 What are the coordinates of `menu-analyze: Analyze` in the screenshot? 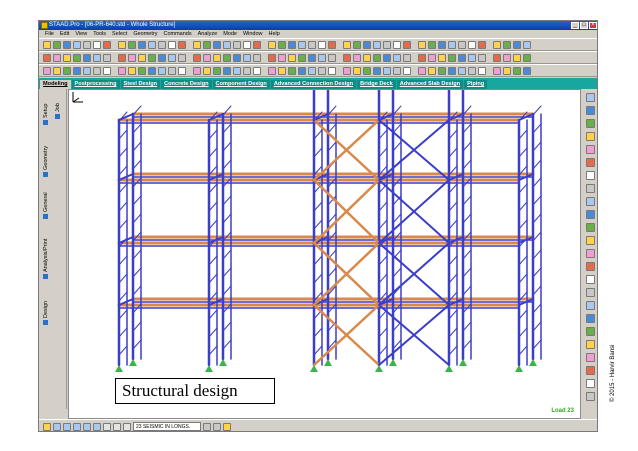 It's located at (208, 34).